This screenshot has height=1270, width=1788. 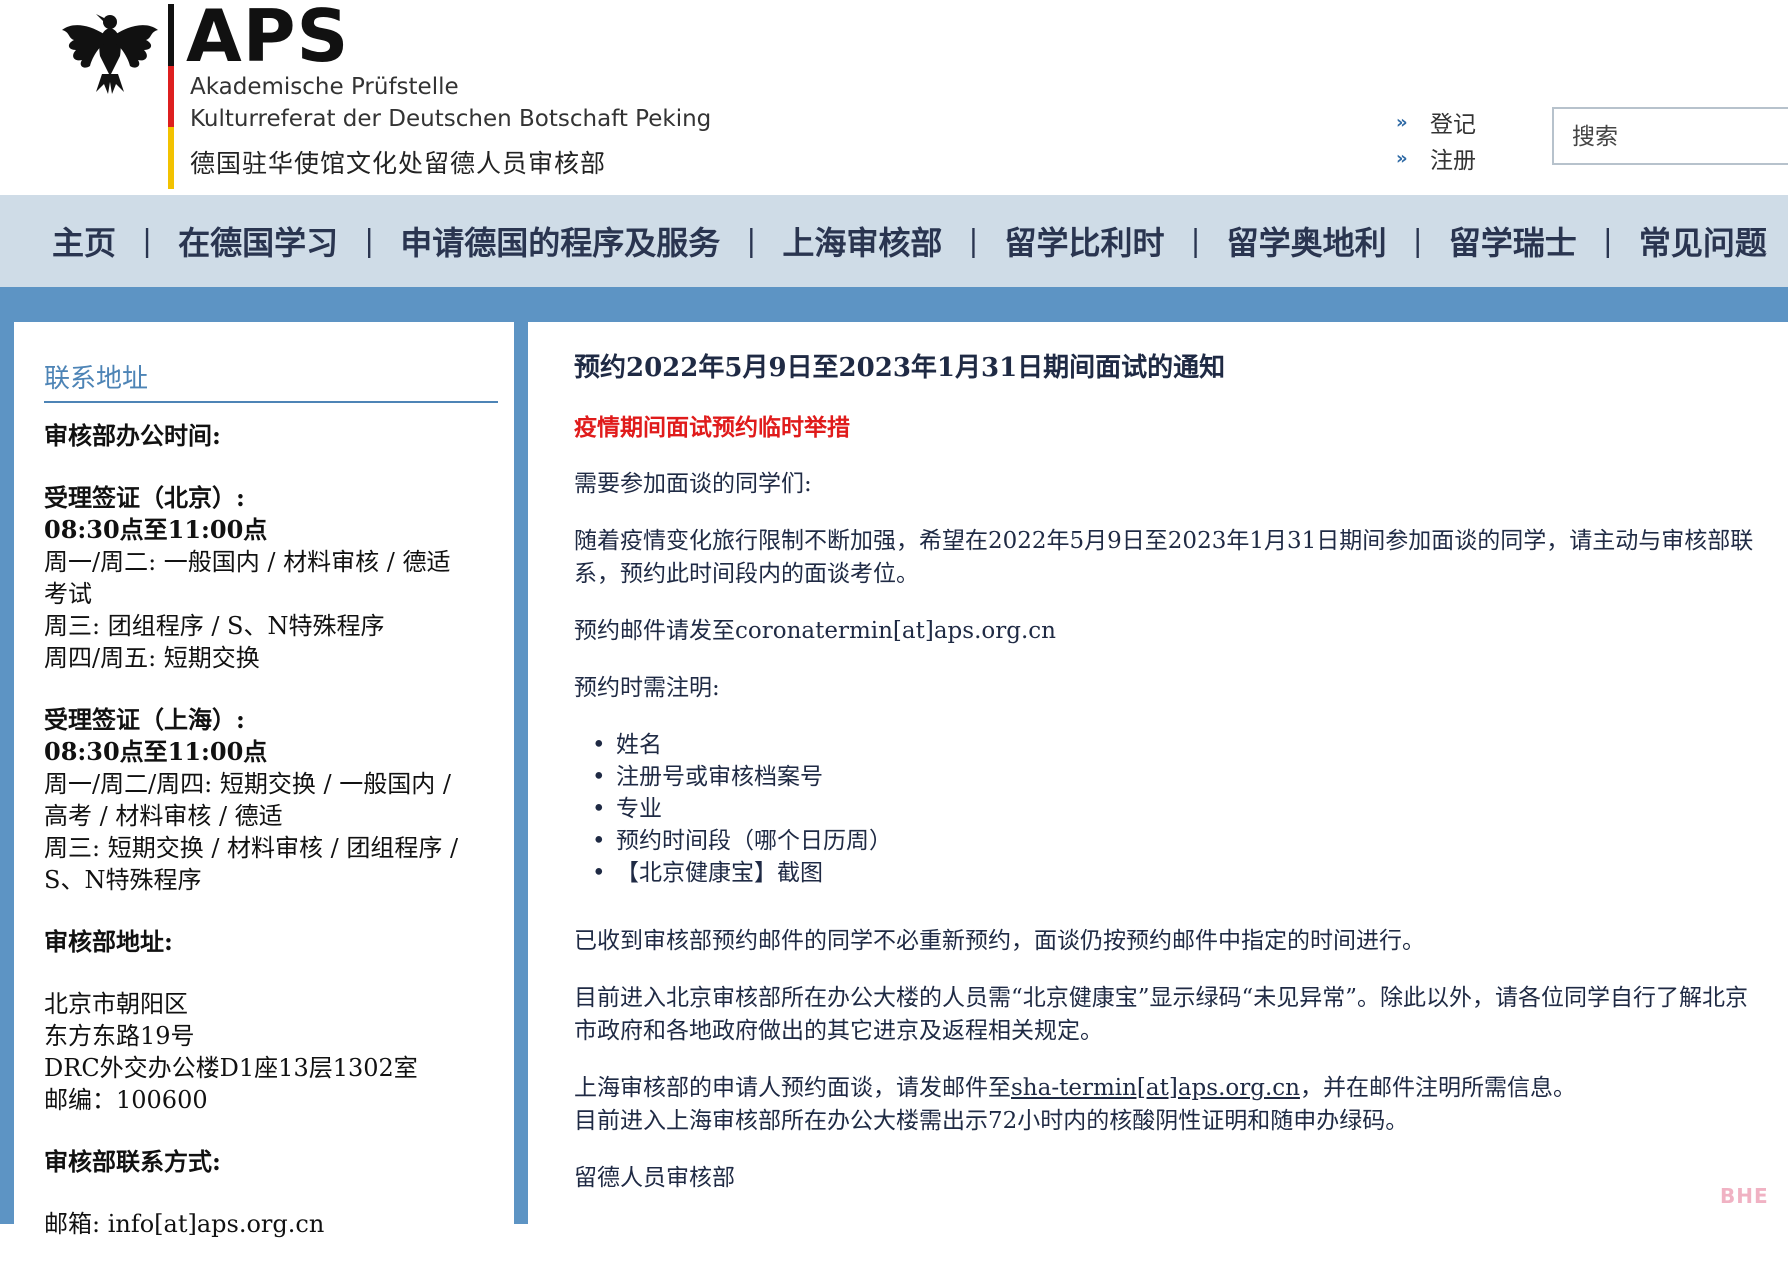 I want to click on signature: 留德人员审核部, so click(x=654, y=1178).